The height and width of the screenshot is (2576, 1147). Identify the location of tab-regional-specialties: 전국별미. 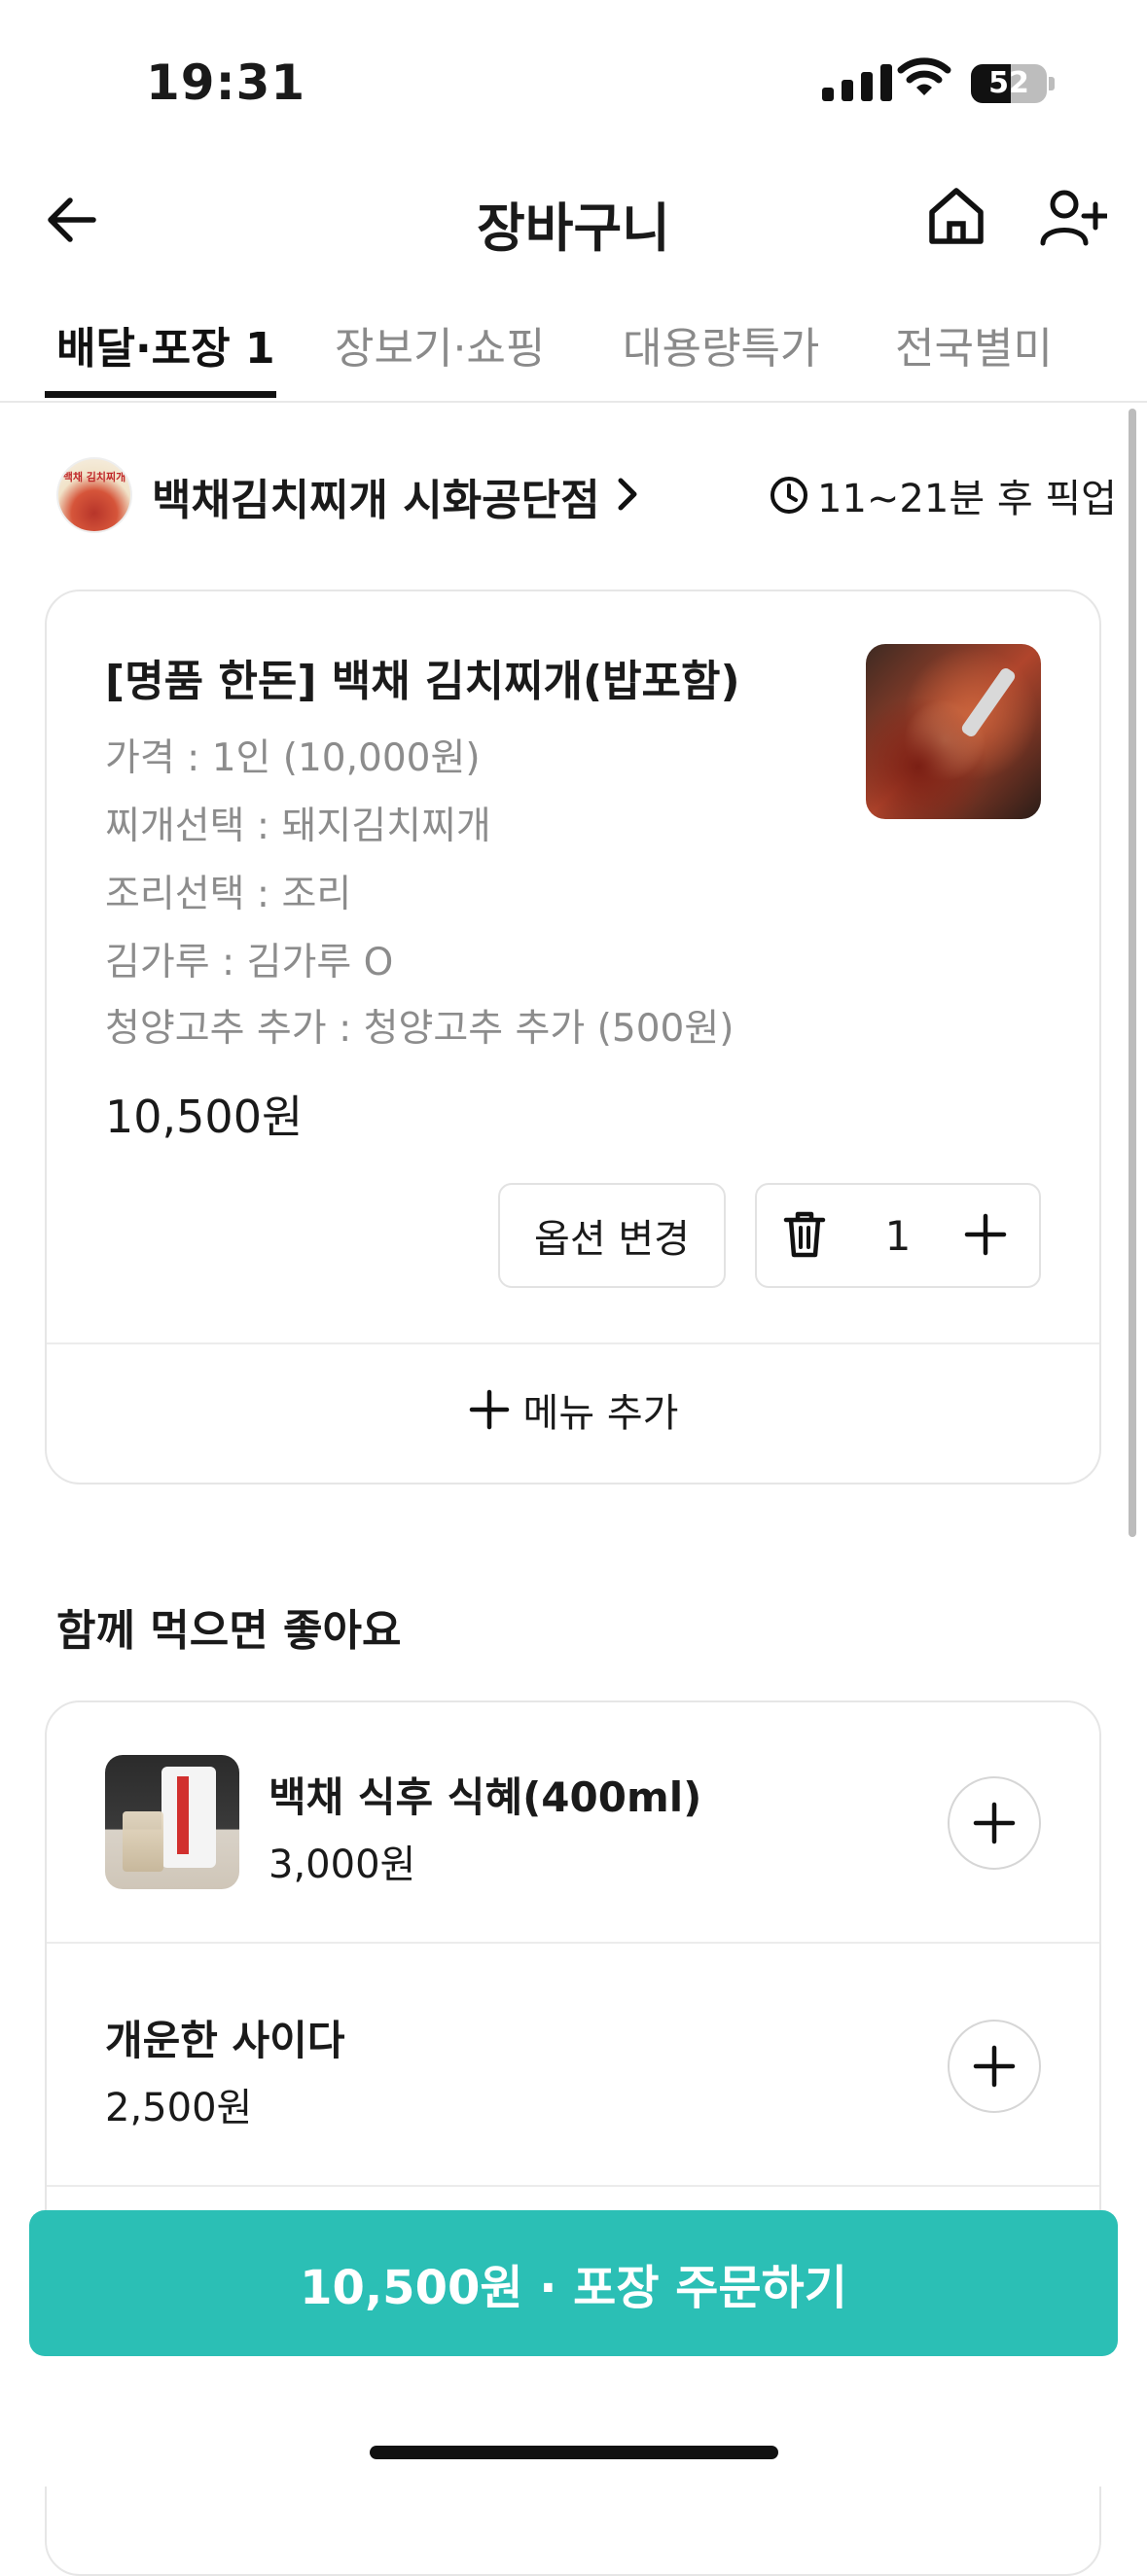
(974, 344).